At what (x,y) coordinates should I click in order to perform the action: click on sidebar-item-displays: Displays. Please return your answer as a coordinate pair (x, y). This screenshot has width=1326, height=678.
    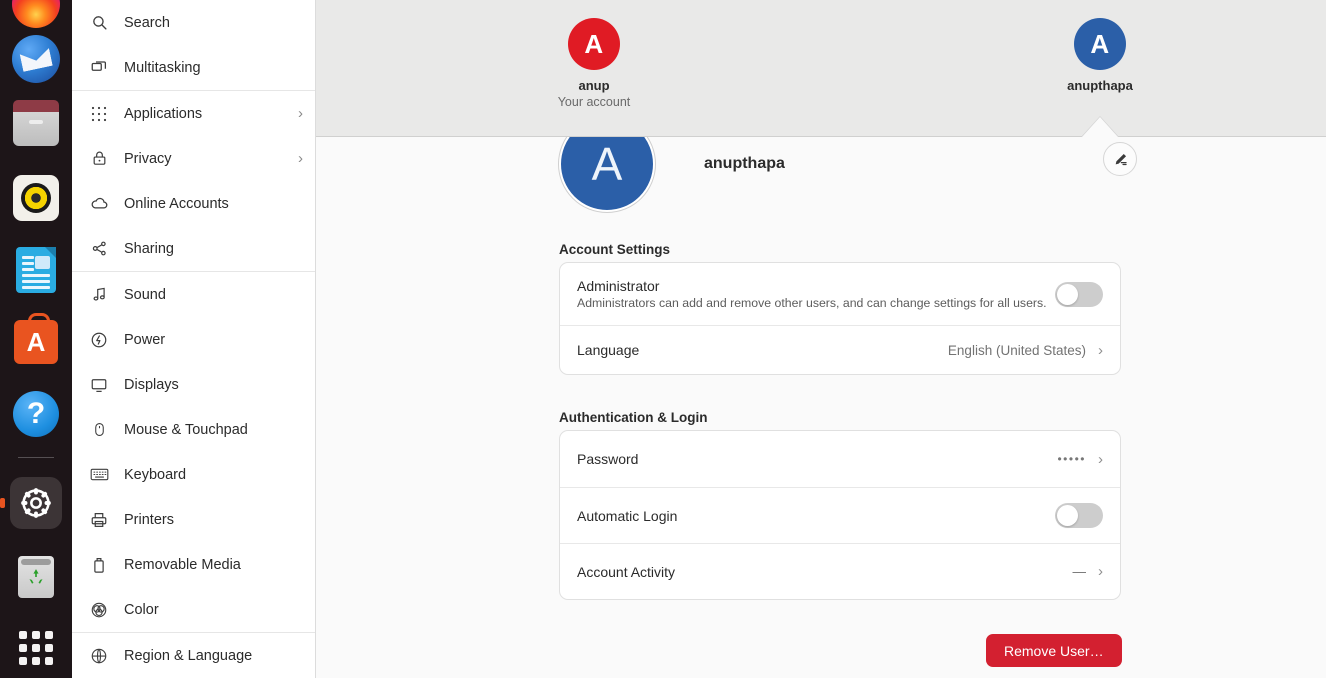
    Looking at the image, I should click on (193, 384).